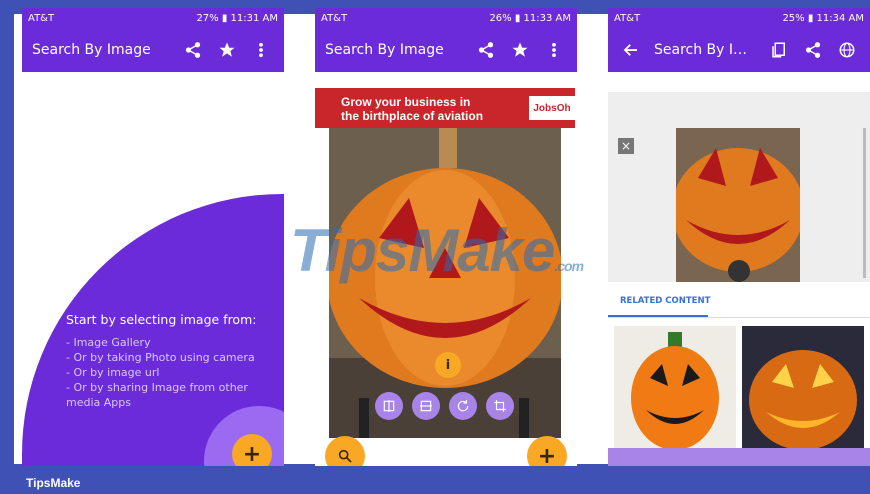 The image size is (870, 494). I want to click on flip-vertical-button, so click(426, 406).